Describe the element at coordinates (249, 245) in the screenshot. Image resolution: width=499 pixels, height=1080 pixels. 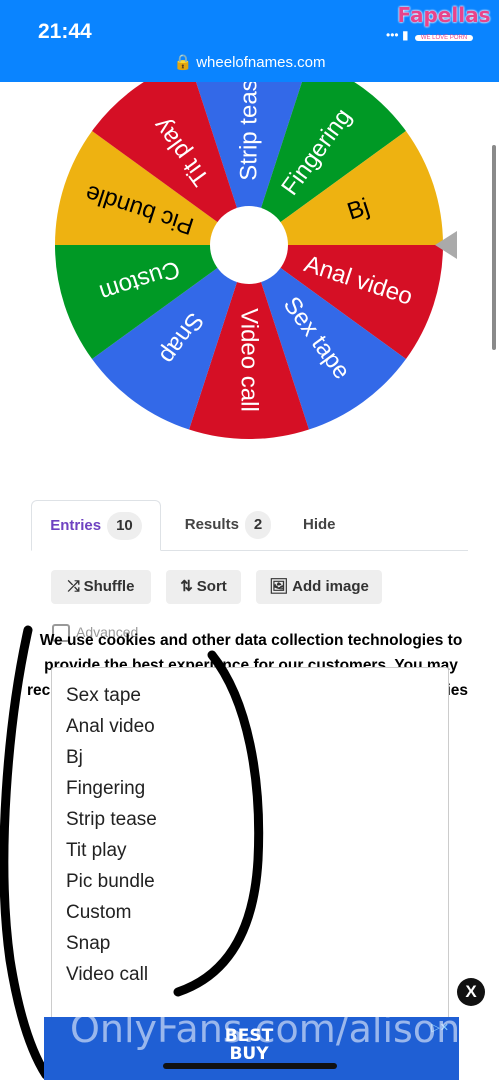
I see `wheel-hub` at that location.